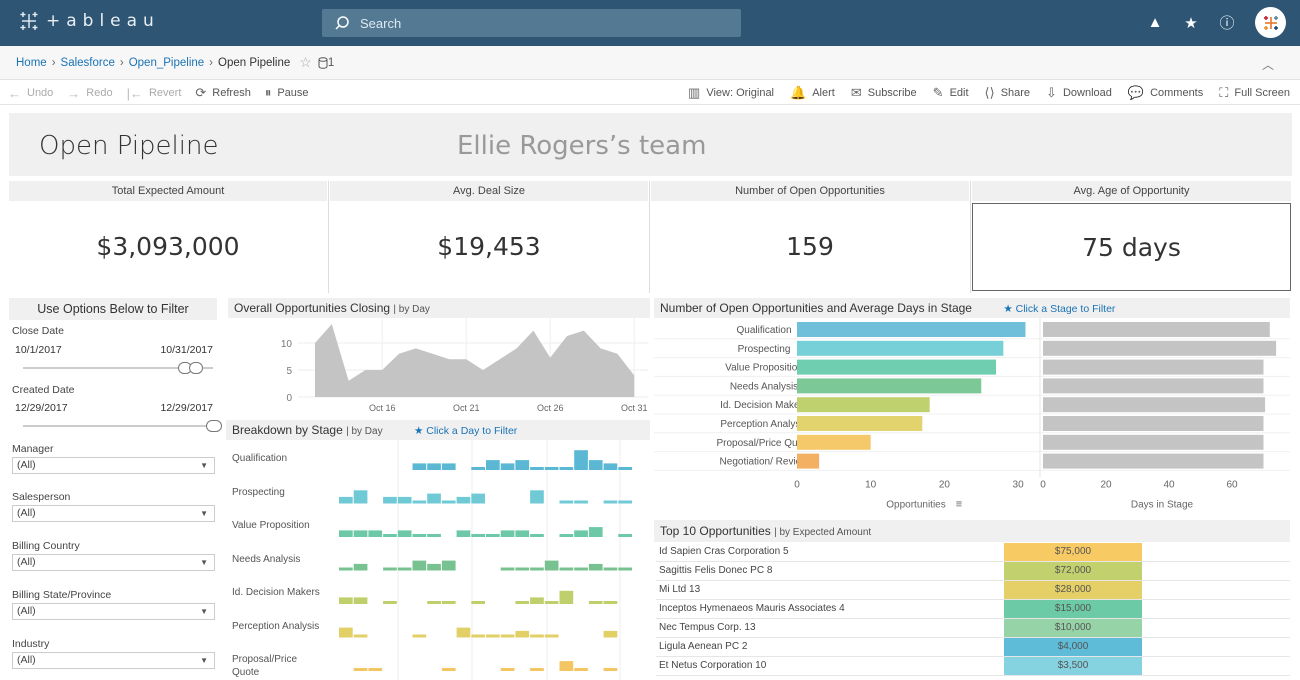 The height and width of the screenshot is (680, 1300). I want to click on industry-label: Industry, so click(31, 644).